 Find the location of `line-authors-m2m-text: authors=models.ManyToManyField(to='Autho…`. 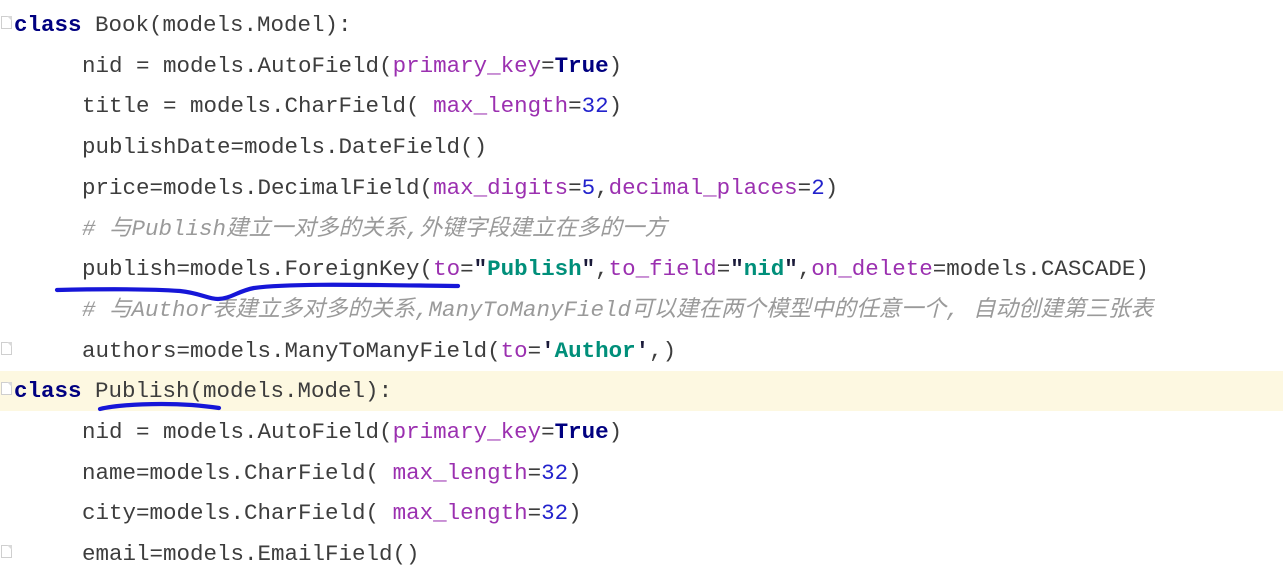

line-authors-m2m-text: authors=models.ManyToManyField(to='Autho… is located at coordinates (338, 351).